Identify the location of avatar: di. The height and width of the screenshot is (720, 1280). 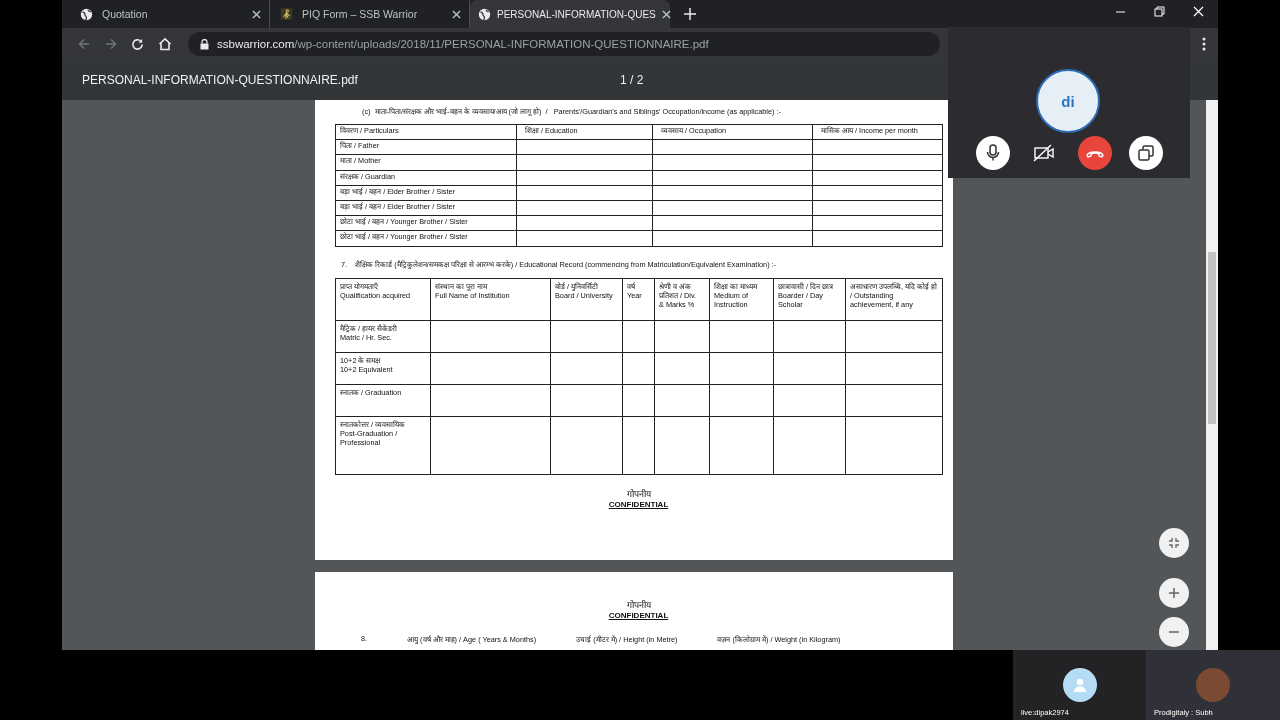
(1068, 101).